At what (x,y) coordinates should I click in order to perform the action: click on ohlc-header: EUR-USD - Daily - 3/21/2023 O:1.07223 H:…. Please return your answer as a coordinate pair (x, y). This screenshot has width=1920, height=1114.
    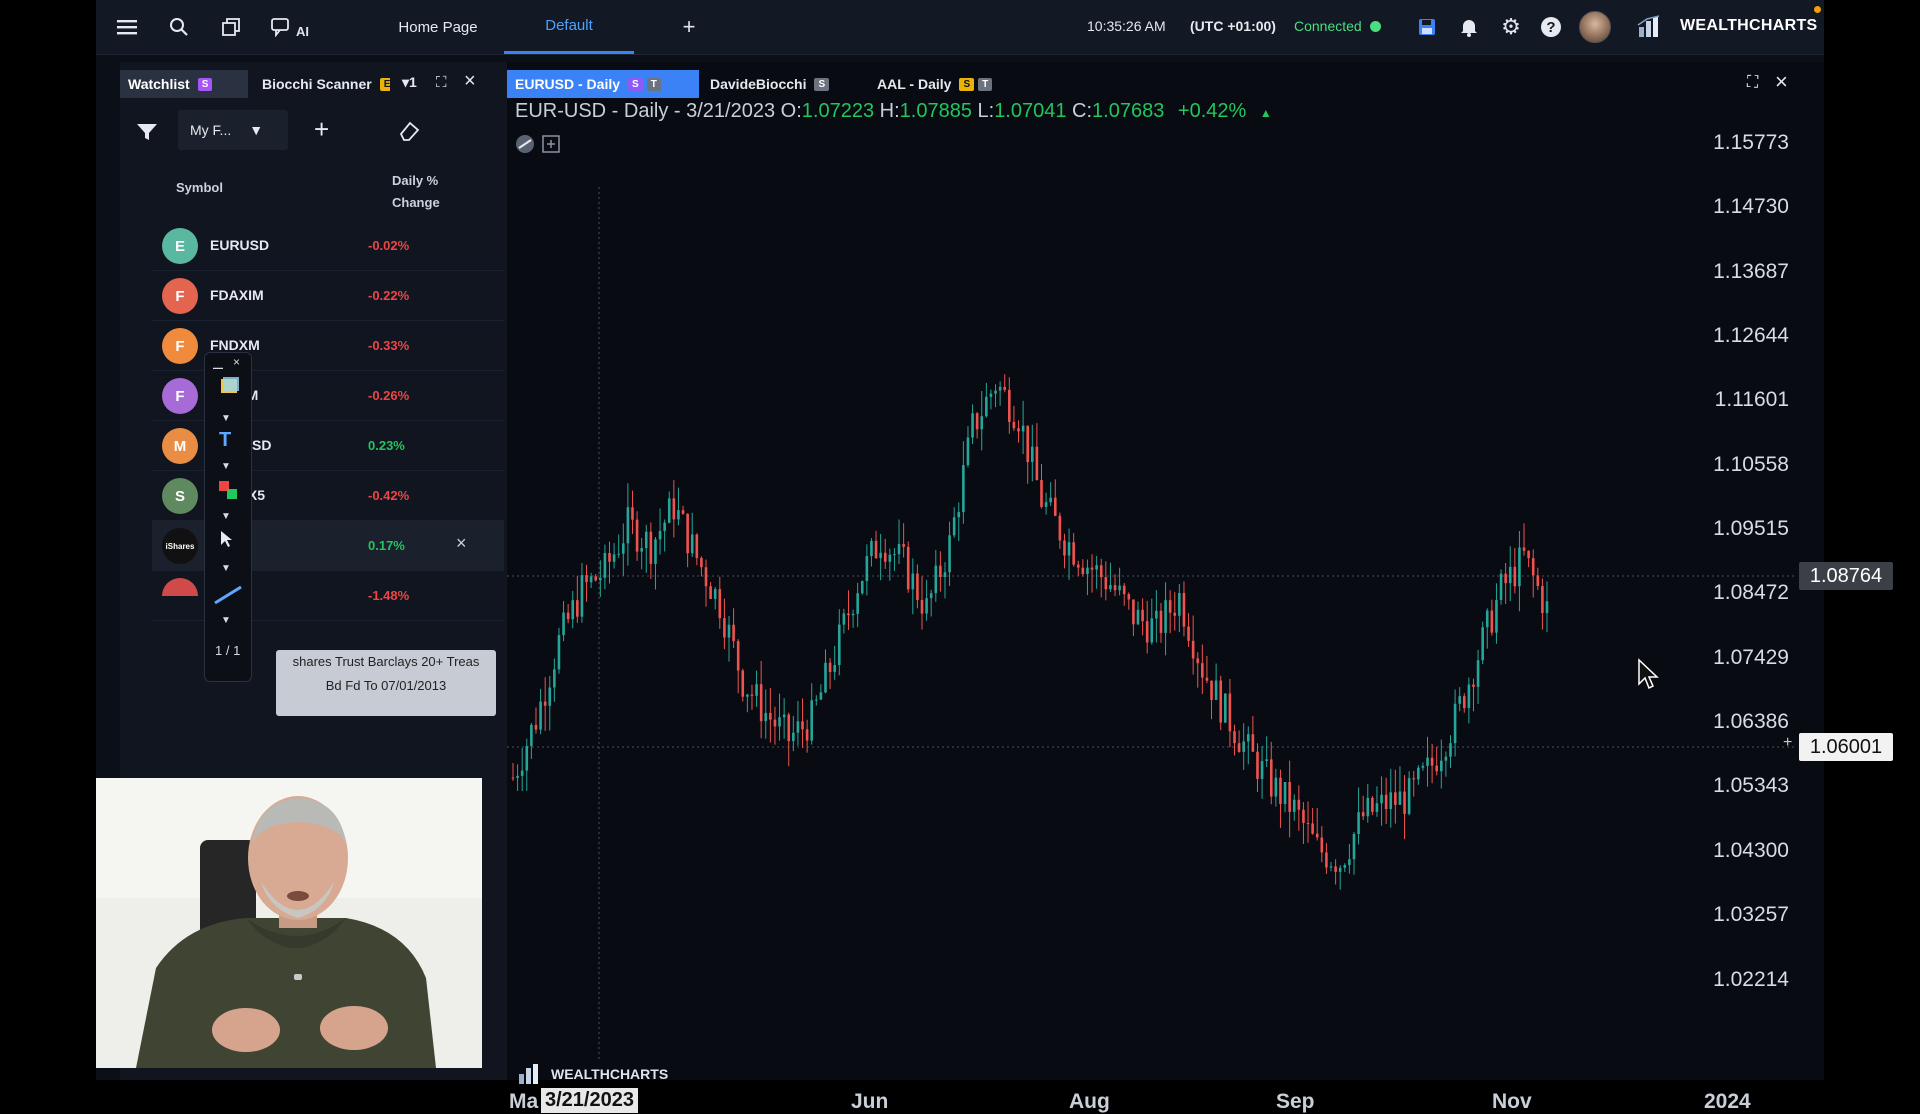
    Looking at the image, I should click on (893, 111).